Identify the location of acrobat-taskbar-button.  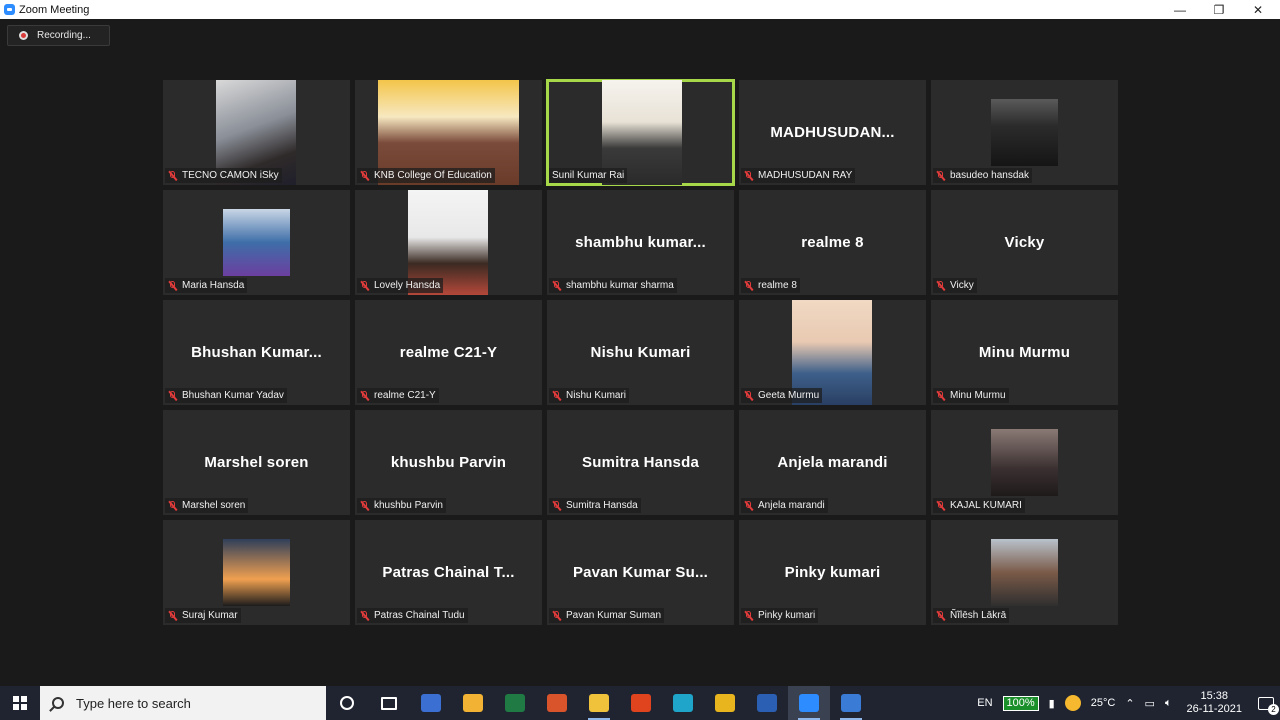
(557, 703).